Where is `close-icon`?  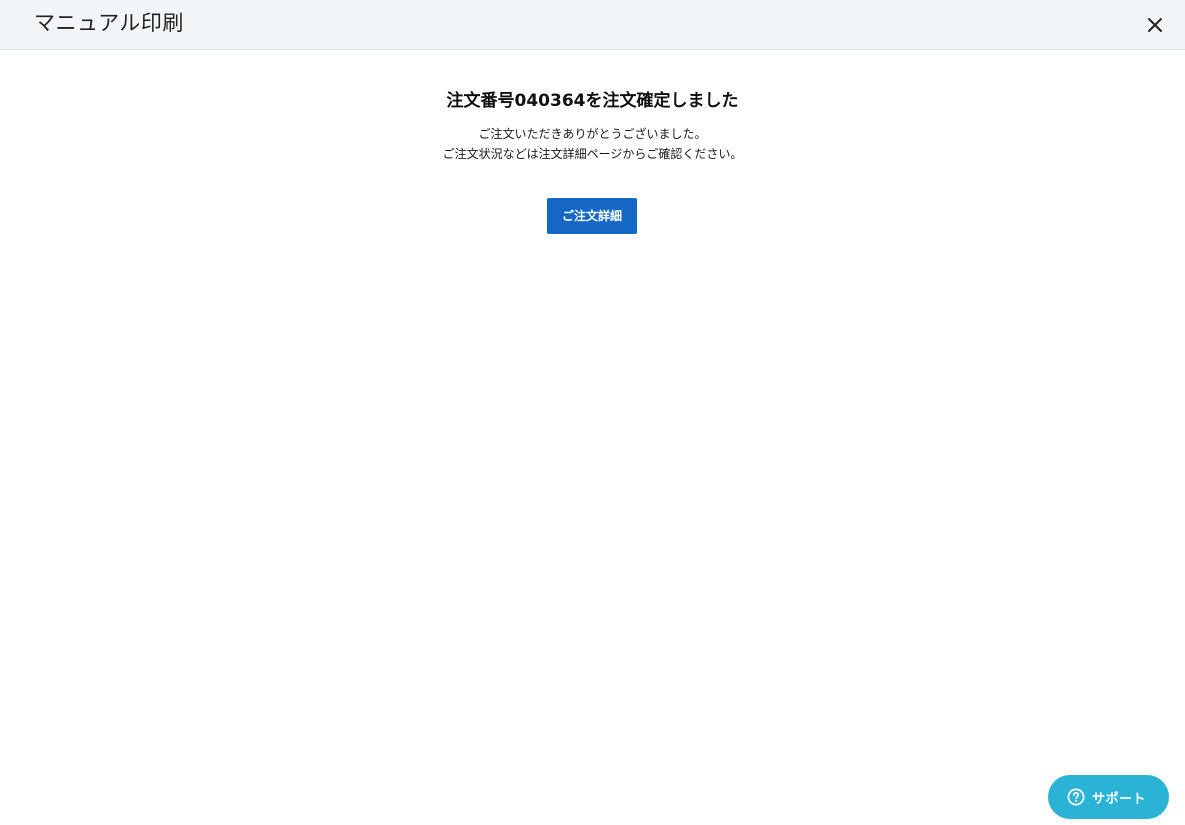
close-icon is located at coordinates (1155, 25).